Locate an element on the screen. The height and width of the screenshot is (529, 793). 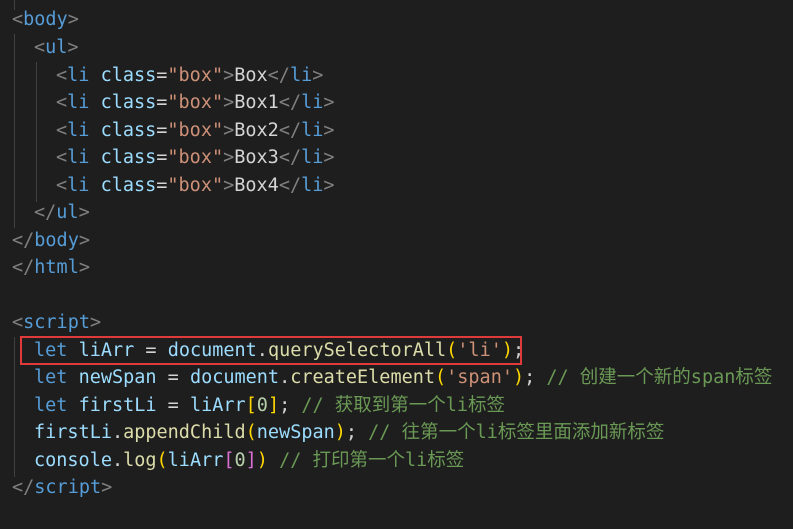
code-line: console.log(liArr[0]) // 打印第一个li标签 is located at coordinates (249, 461).